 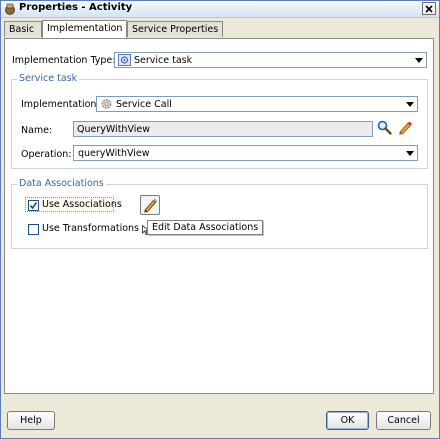 I want to click on edit-data-associations-button, so click(x=150, y=205).